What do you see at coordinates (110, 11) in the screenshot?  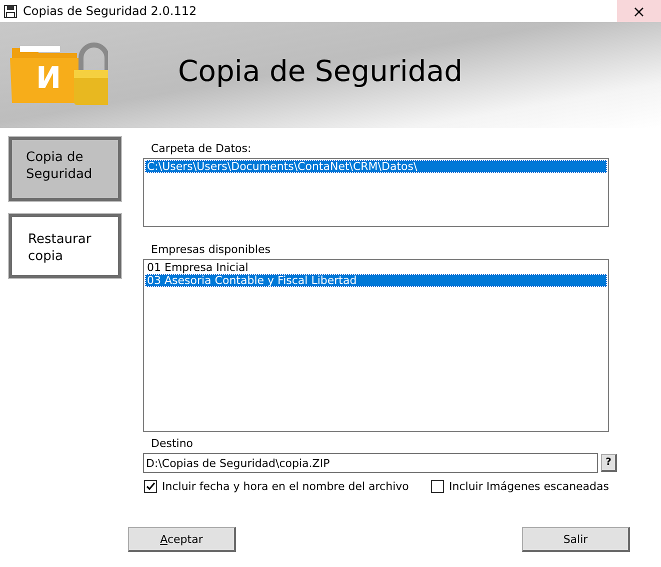 I see `window-title: Copias de Seguridad 2.0.112` at bounding box center [110, 11].